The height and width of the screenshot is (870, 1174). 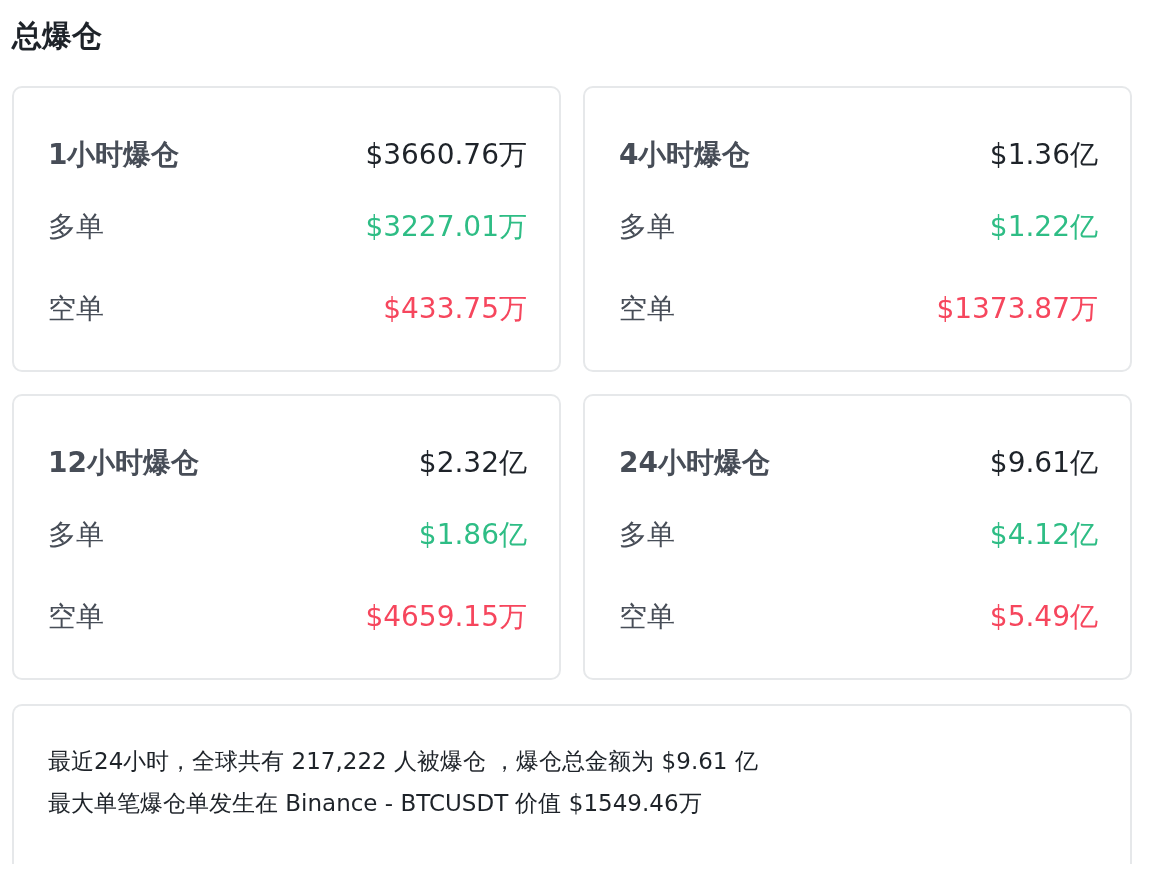 What do you see at coordinates (694, 463) in the screenshot?
I see `row-label: 24小时爆仓` at bounding box center [694, 463].